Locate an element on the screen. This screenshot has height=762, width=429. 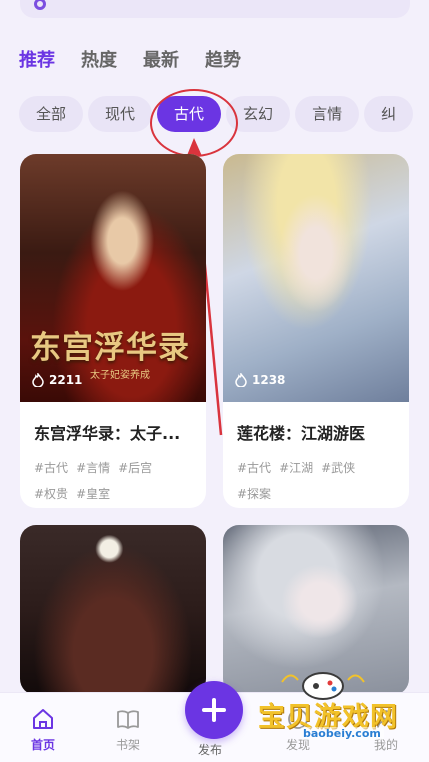
cover-subtitle: 太子妃姿养成 is located at coordinates (120, 375).